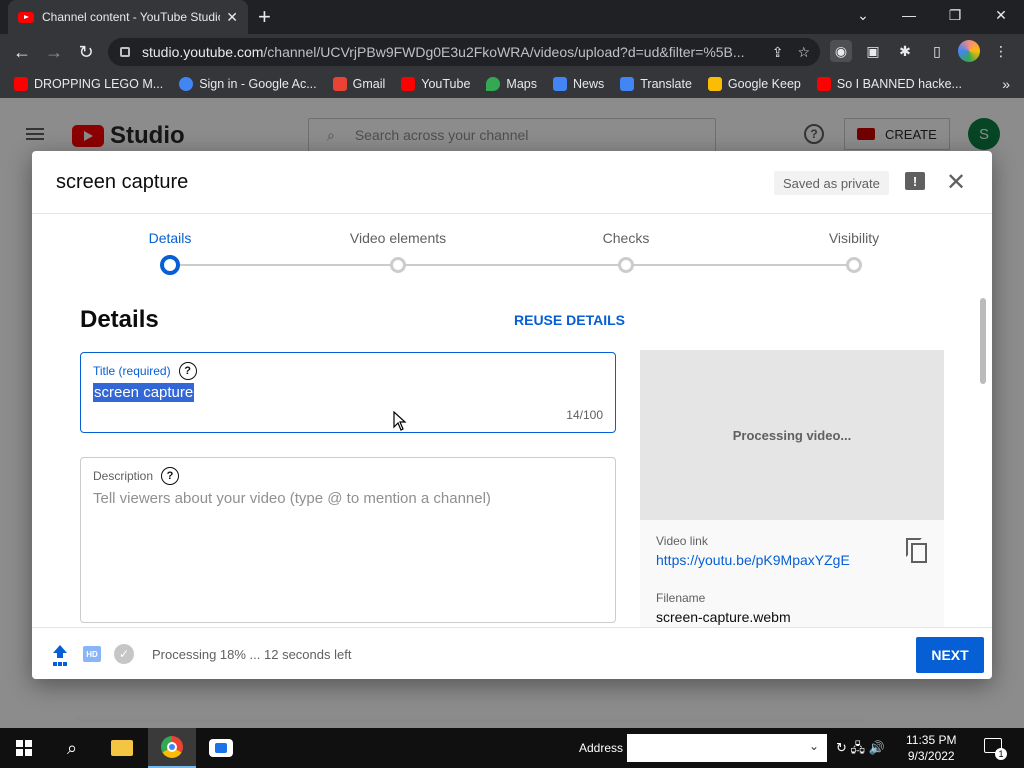  I want to click on filename-label: Filename, so click(681, 598).